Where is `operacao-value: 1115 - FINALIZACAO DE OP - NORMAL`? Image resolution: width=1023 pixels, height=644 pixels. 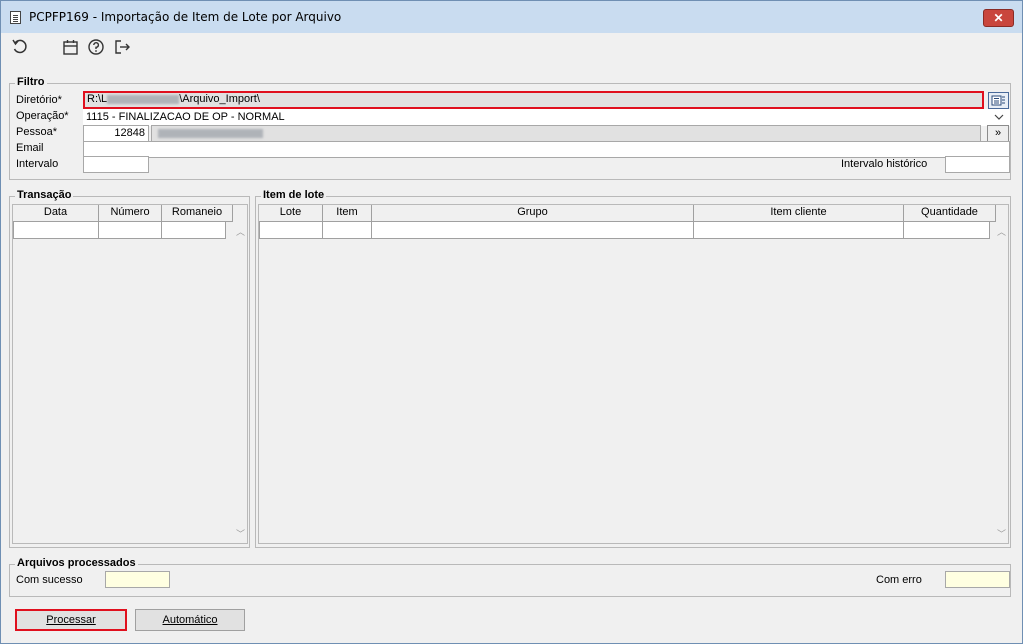
operacao-value: 1115 - FINALIZACAO DE OP - NORMAL is located at coordinates (185, 117).